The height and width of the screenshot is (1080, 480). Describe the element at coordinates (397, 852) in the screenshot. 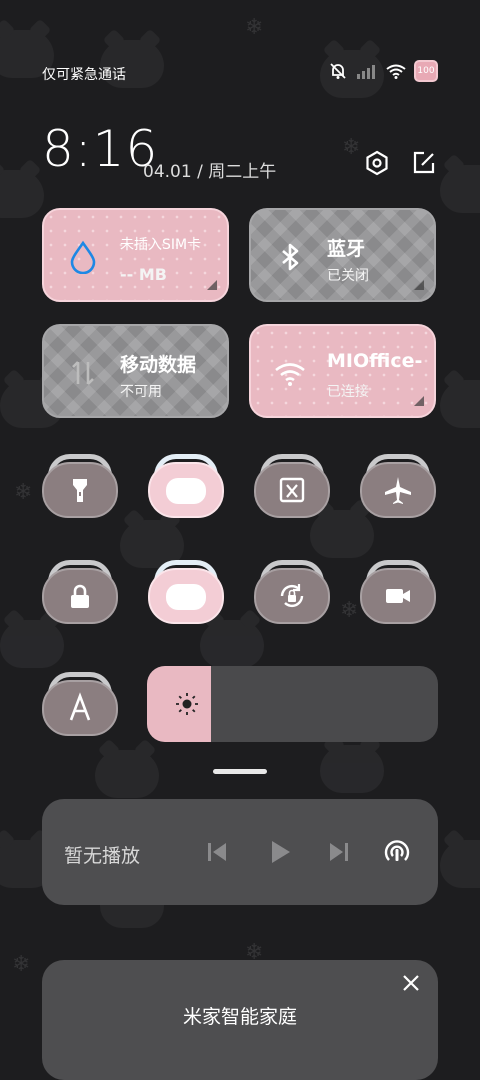

I see `cast-output-icon` at that location.